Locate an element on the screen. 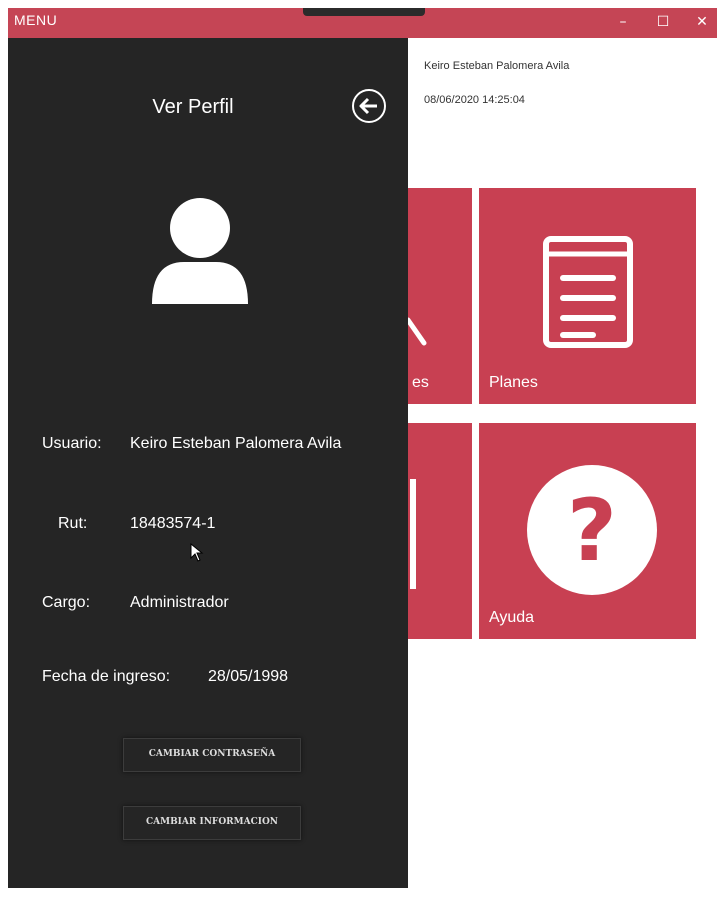 Image resolution: width=717 pixels, height=897 pixels. tile-ayuda: ? Ayuda is located at coordinates (587, 531).